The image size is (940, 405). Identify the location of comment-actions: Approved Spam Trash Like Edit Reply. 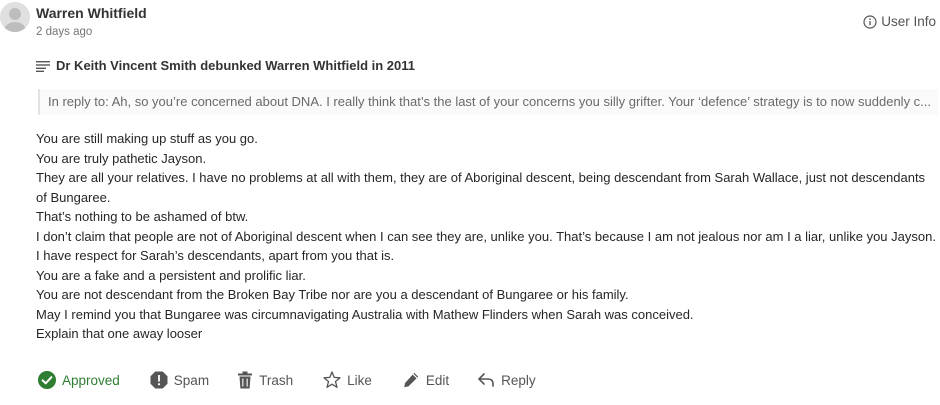
(287, 380).